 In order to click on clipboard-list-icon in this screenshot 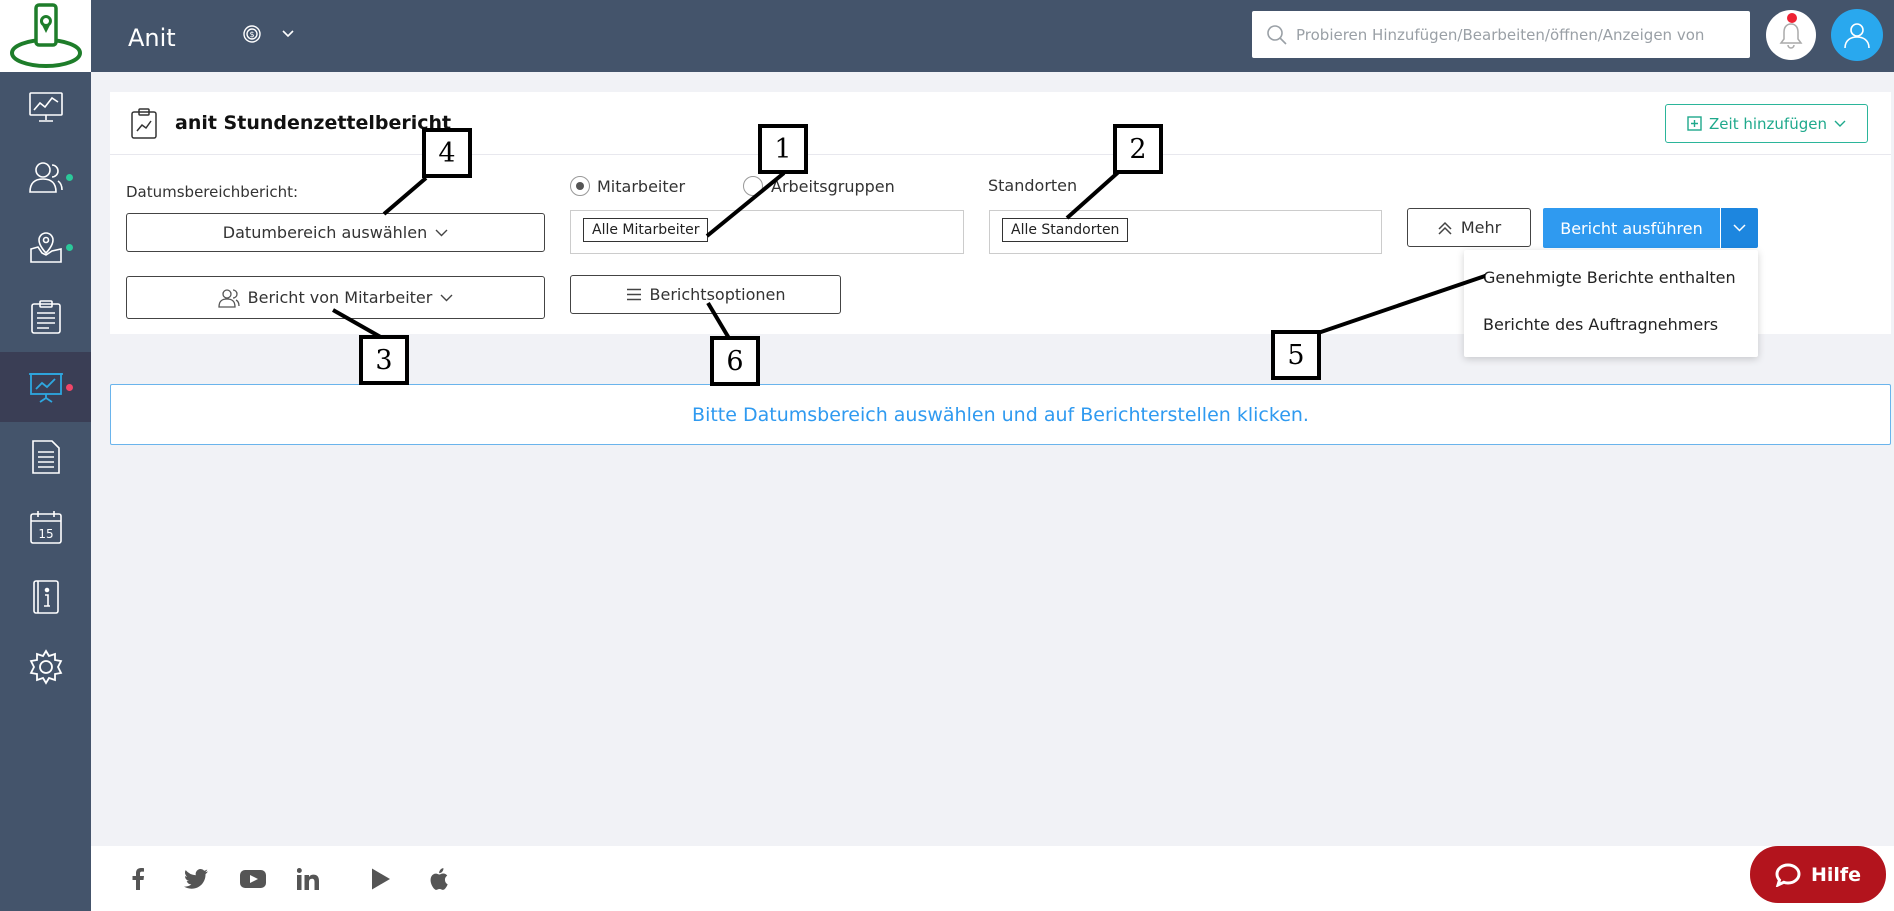, I will do `click(45, 317)`.